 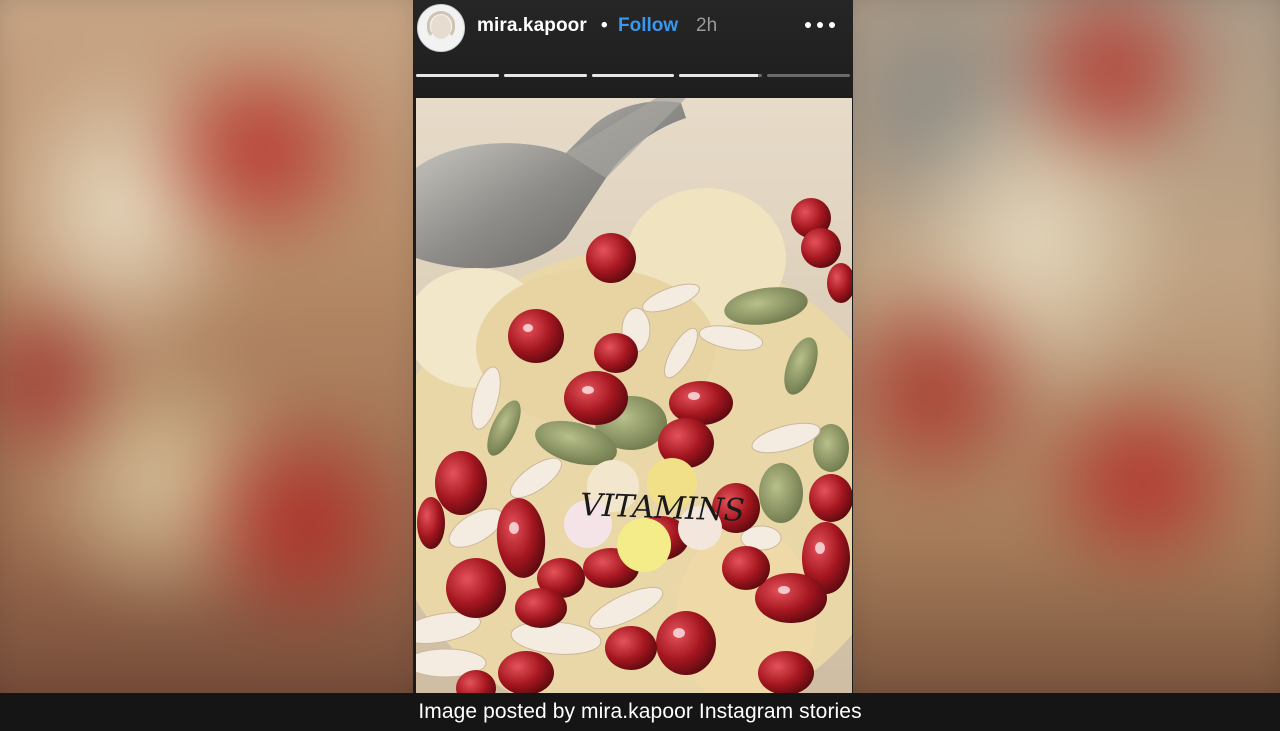 What do you see at coordinates (707, 25) in the screenshot?
I see `post-age: 2h` at bounding box center [707, 25].